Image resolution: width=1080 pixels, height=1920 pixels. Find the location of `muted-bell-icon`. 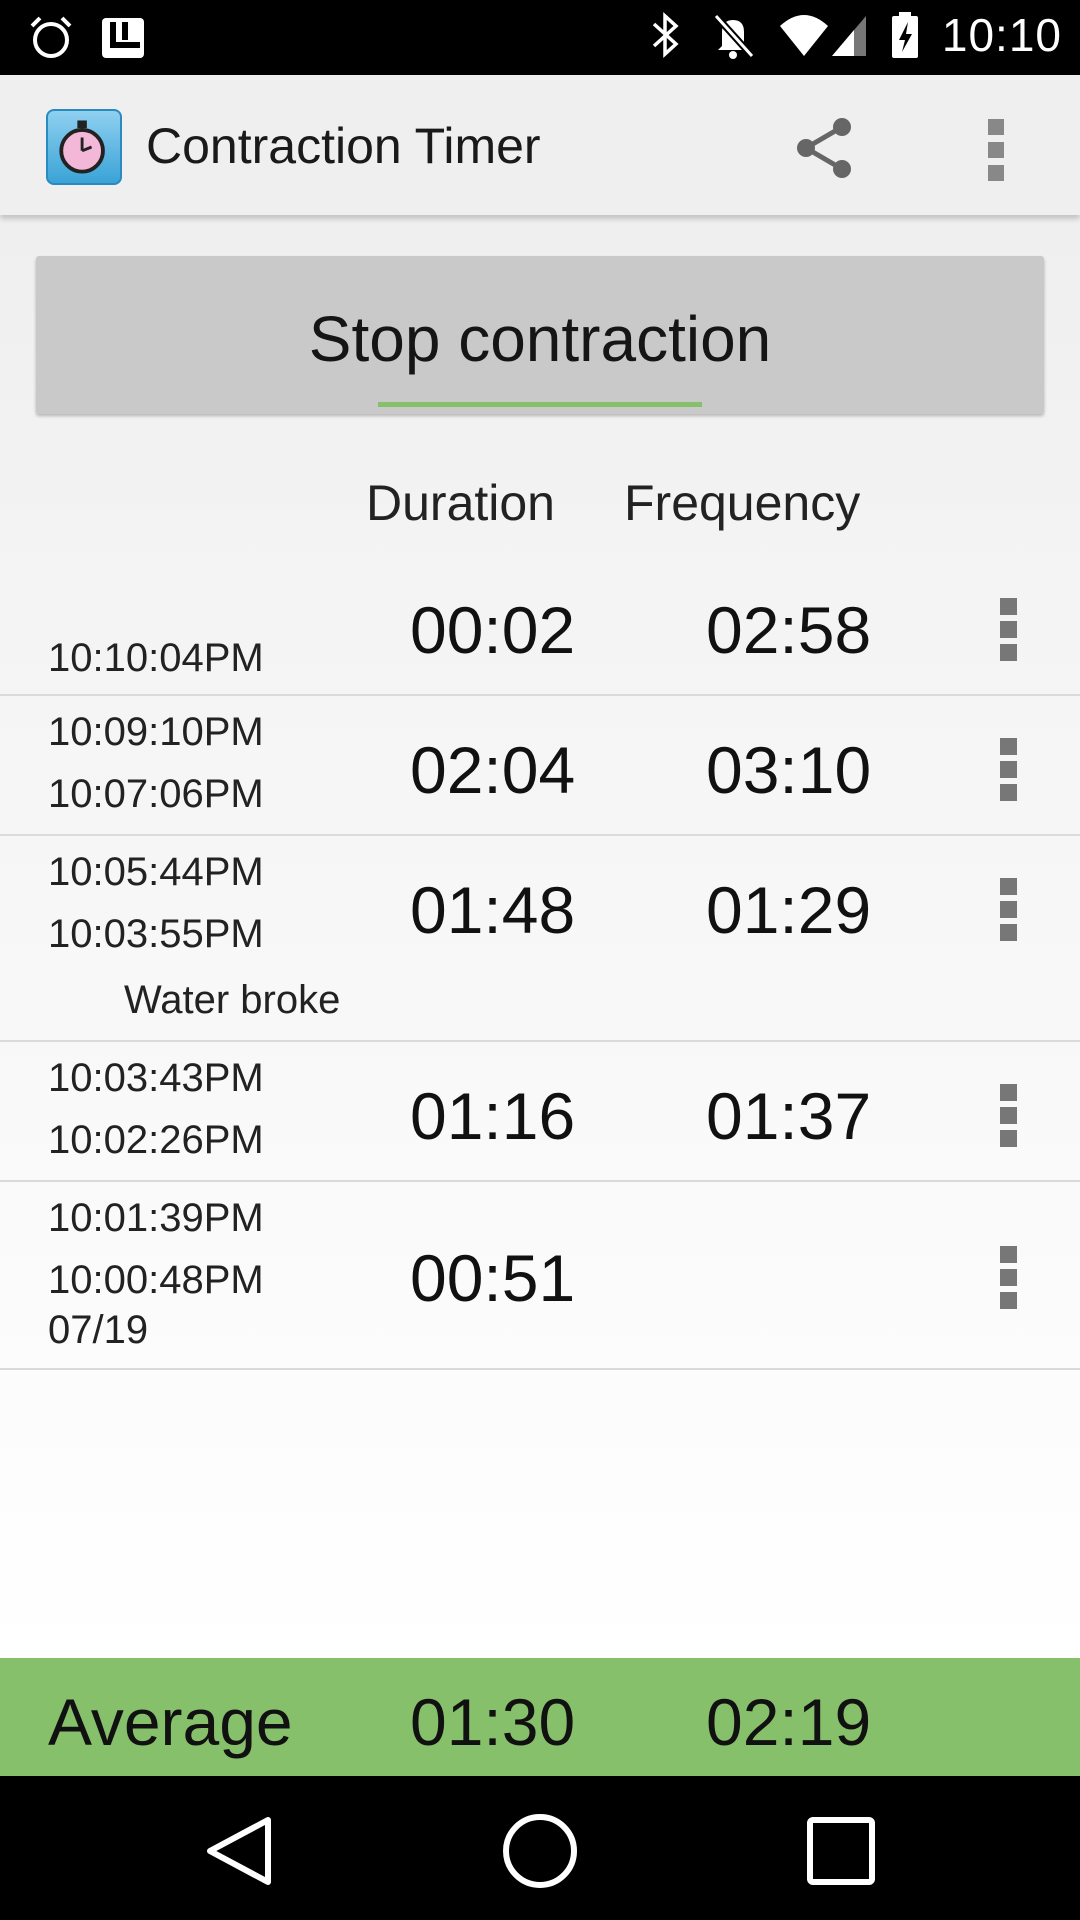

muted-bell-icon is located at coordinates (734, 36).